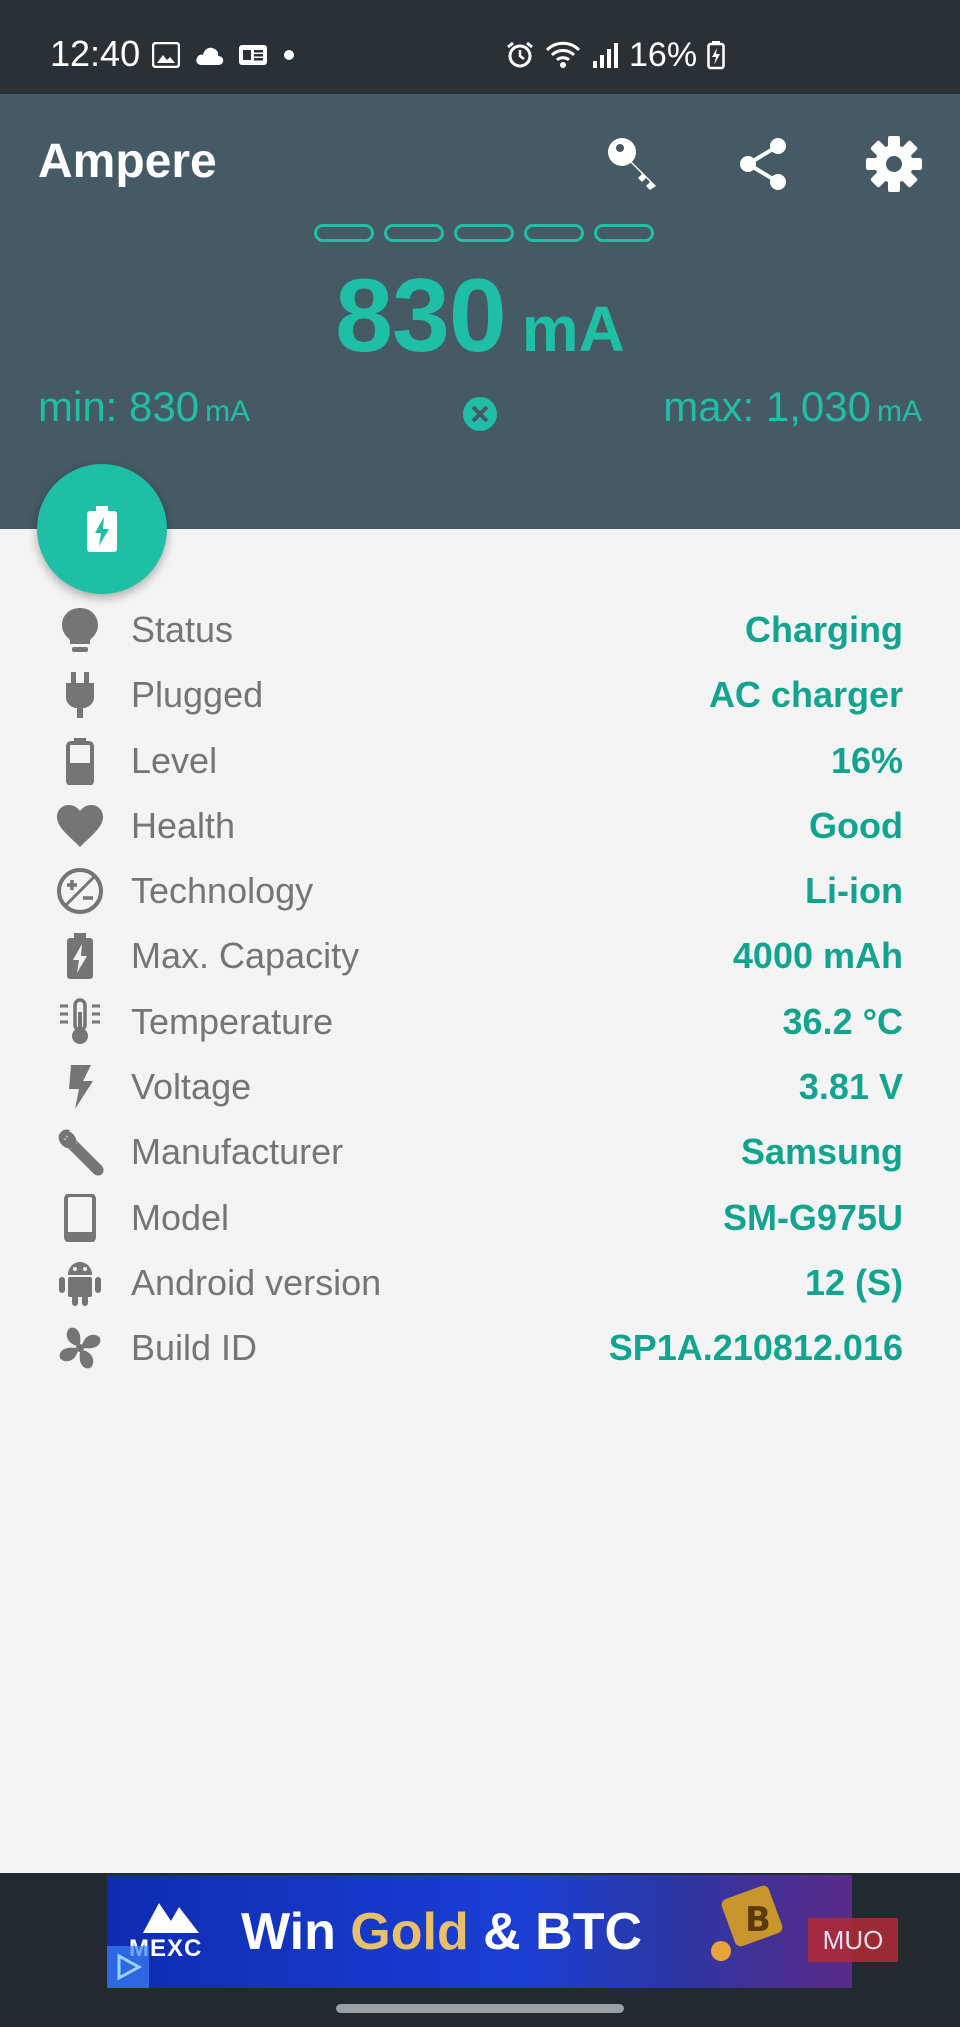 The width and height of the screenshot is (960, 2027). I want to click on home-gesture-bar, so click(480, 2008).